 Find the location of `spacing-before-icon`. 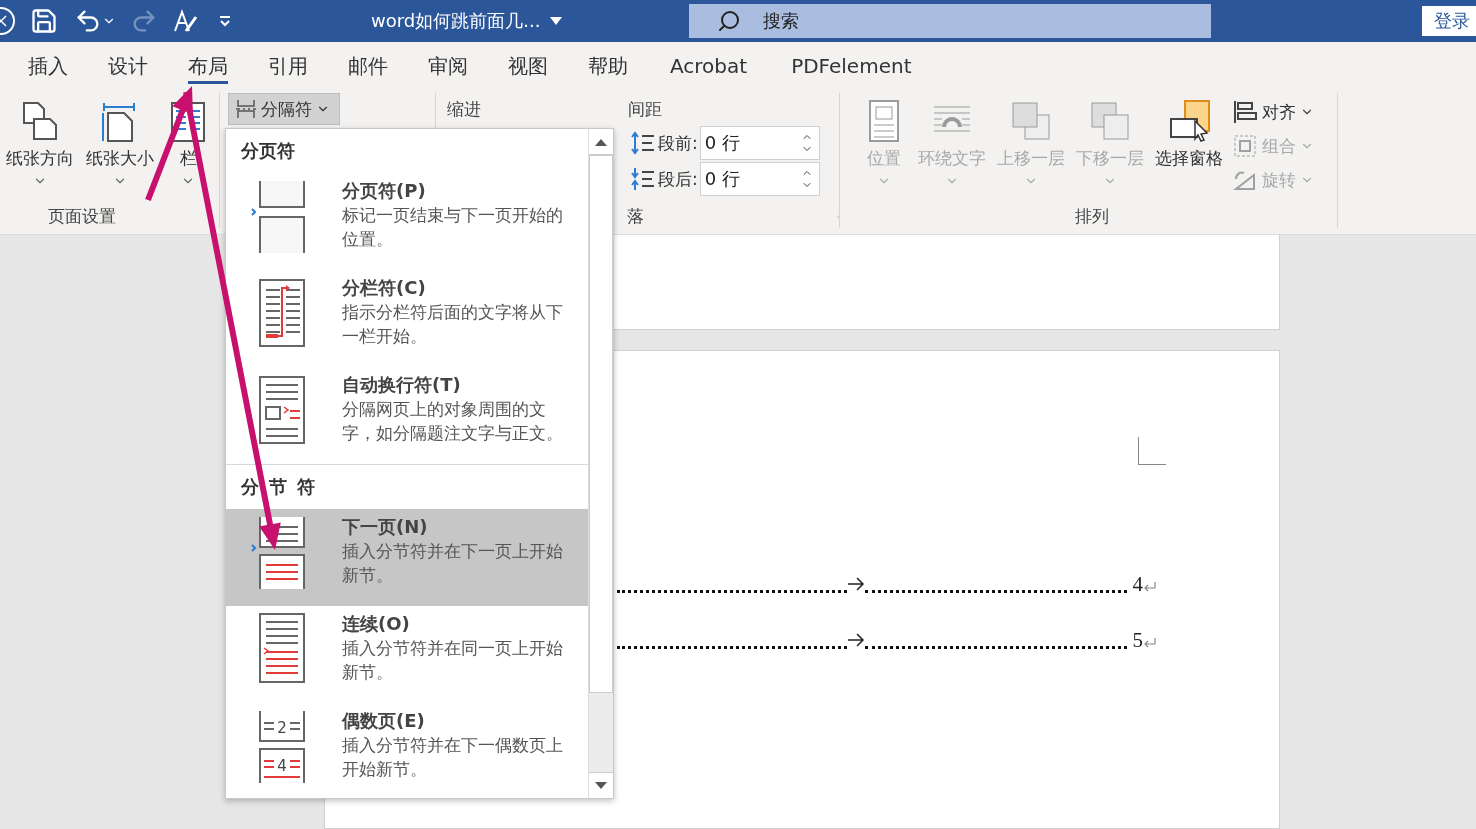

spacing-before-icon is located at coordinates (643, 143).